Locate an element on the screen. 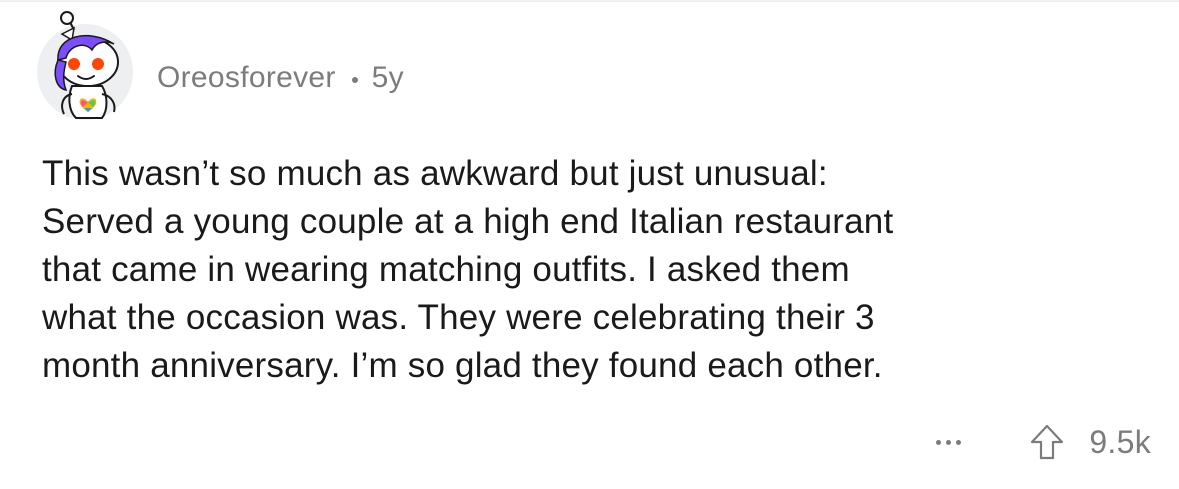 The height and width of the screenshot is (489, 1179). separator-dot is located at coordinates (354, 80).